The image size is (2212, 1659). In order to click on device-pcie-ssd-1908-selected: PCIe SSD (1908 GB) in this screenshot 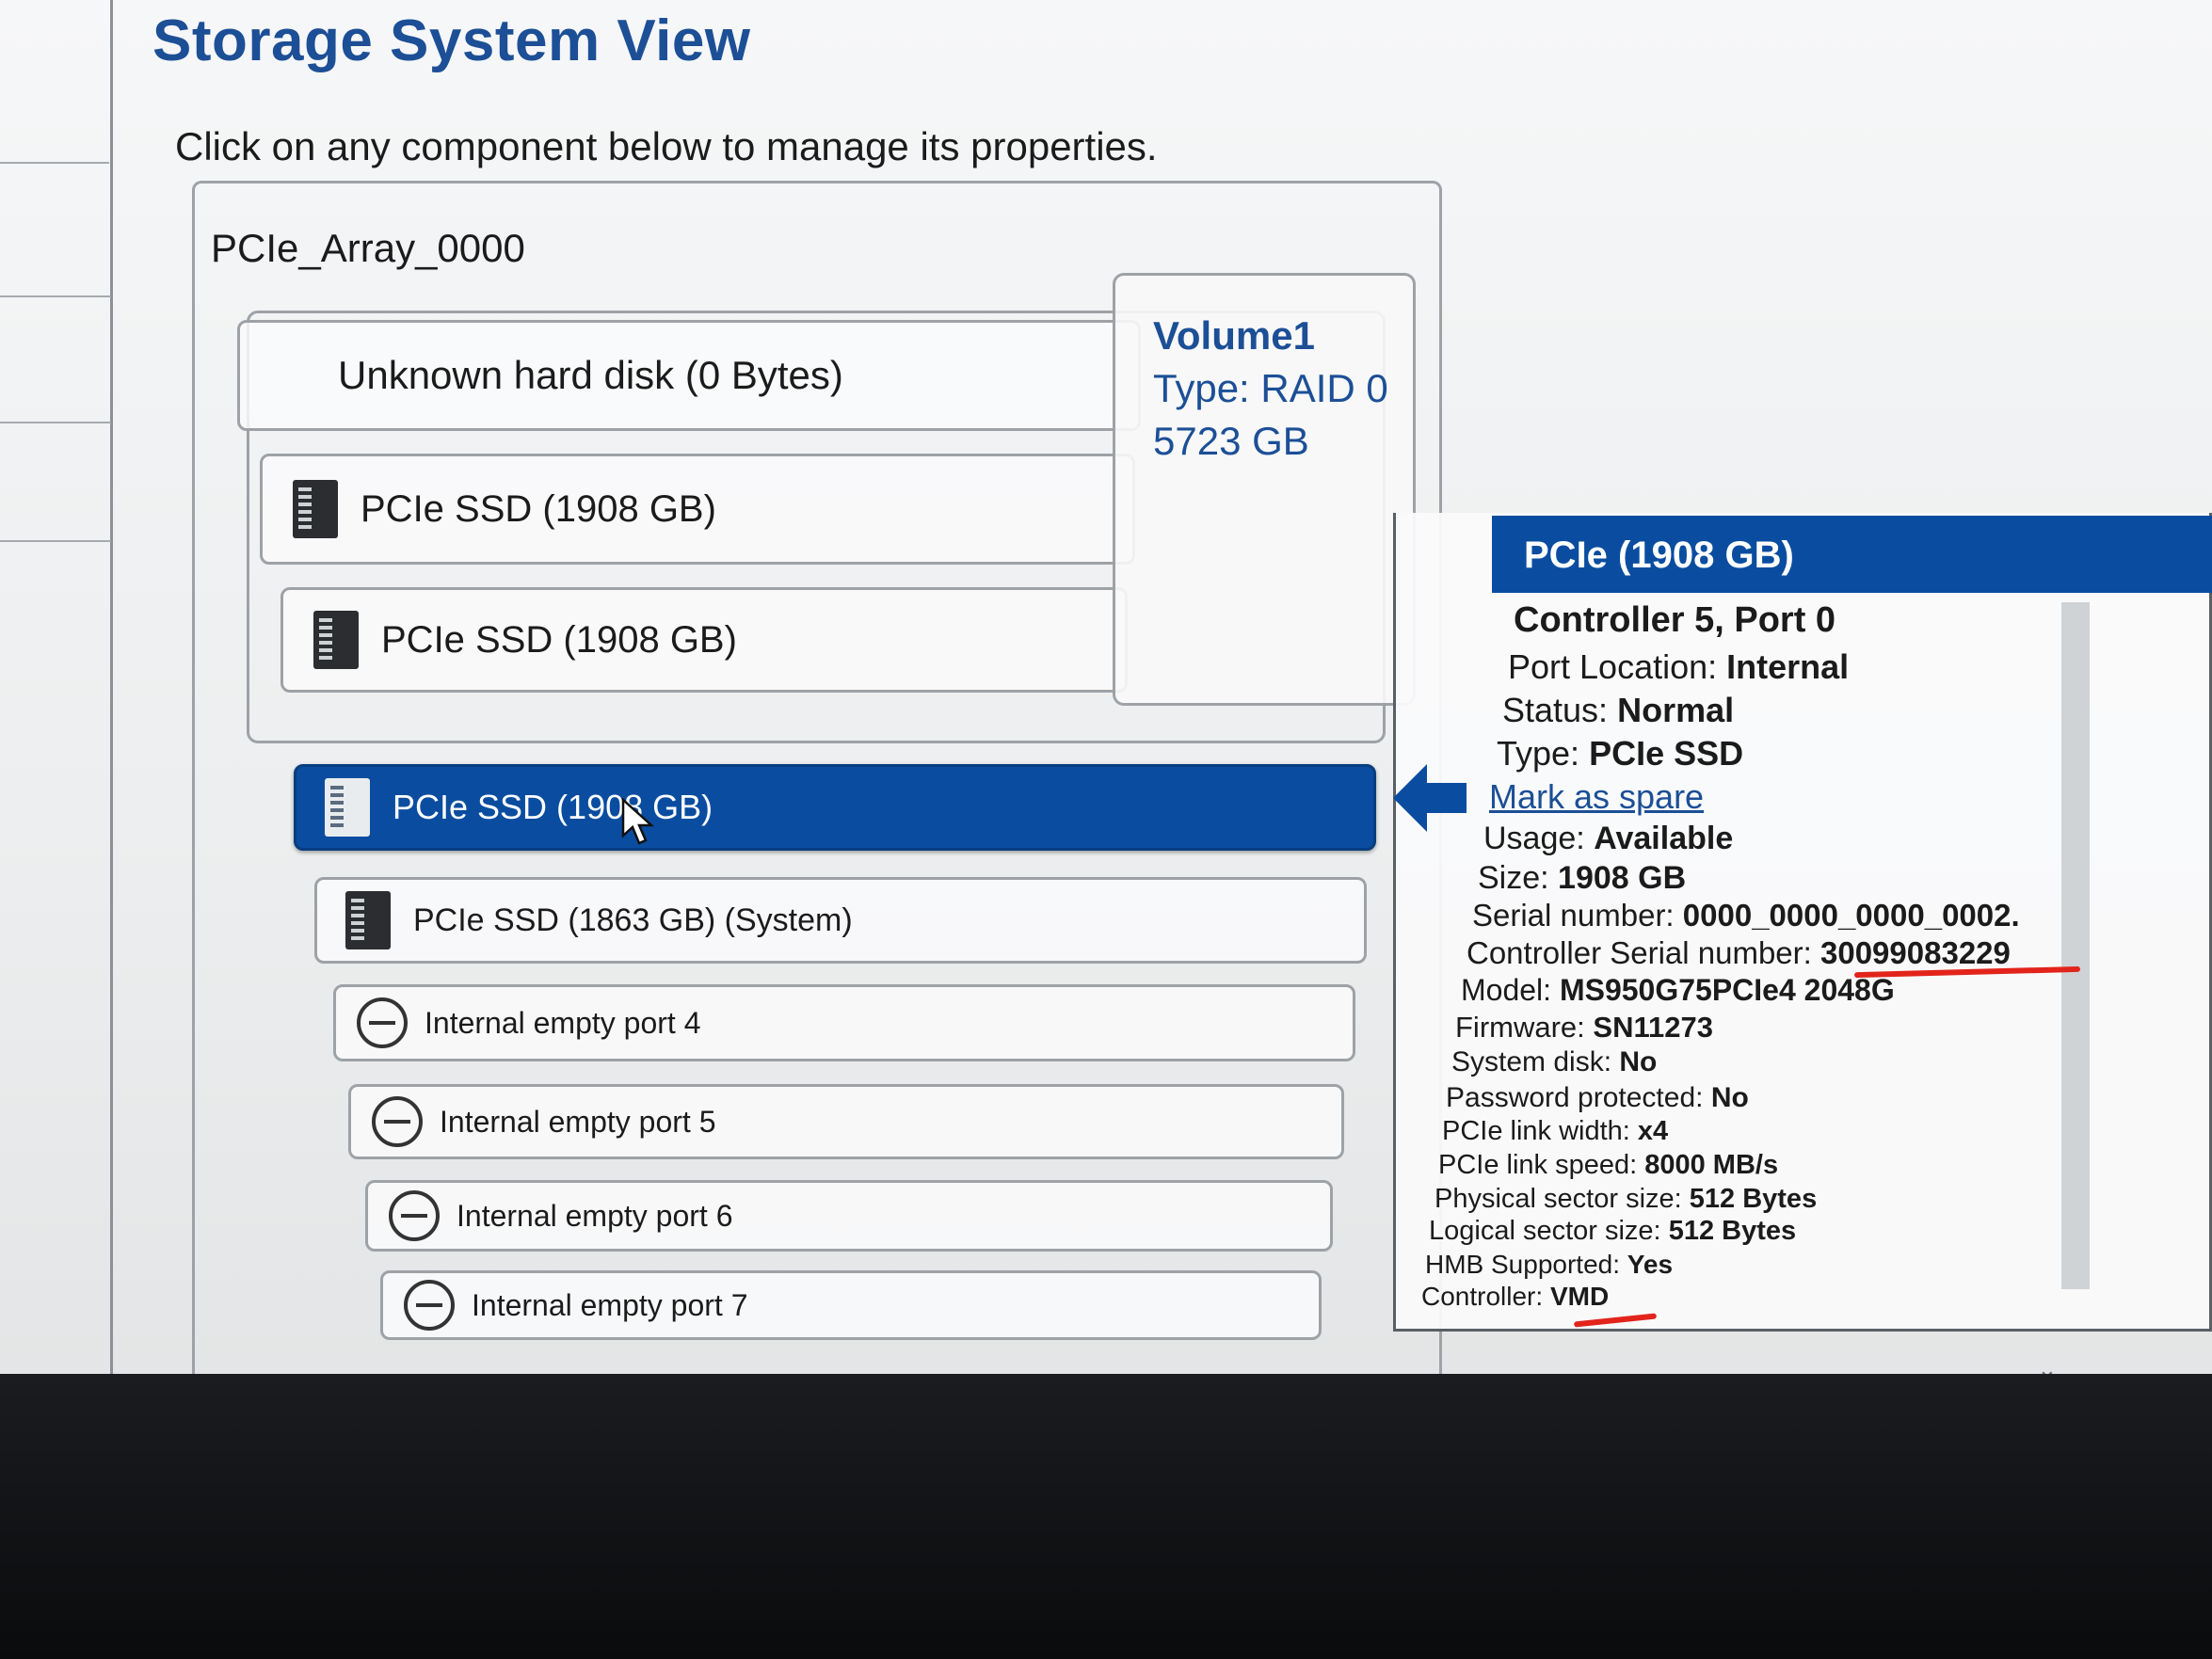, I will do `click(835, 807)`.